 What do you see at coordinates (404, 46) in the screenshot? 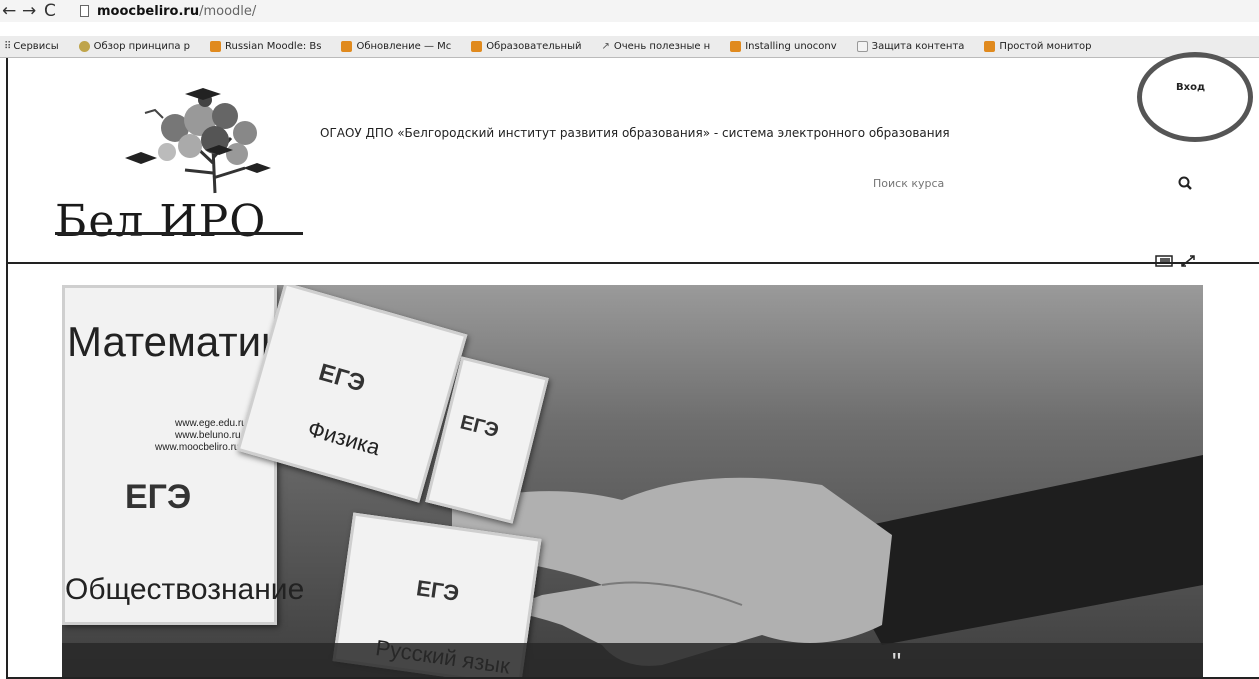
I see `bookmark-label: Обновление — Mc` at bounding box center [404, 46].